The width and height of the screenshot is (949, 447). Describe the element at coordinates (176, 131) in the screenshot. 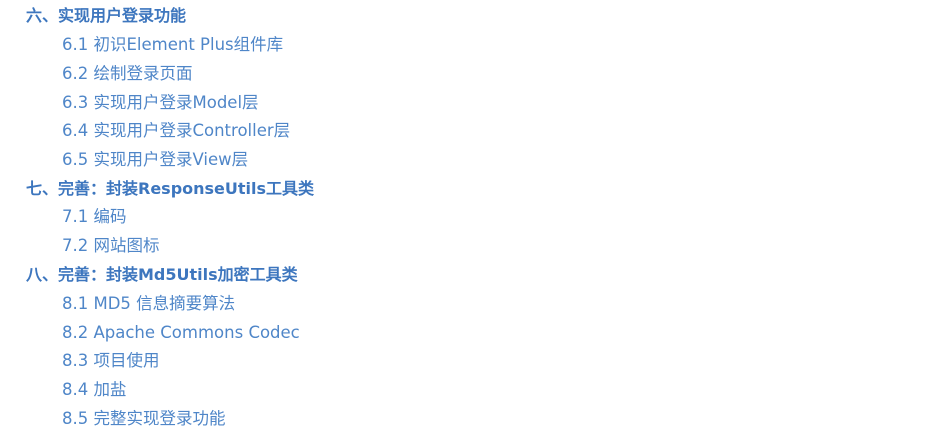

I see `toc-item-6-4: 6.4 实现用户登录Controller层` at that location.